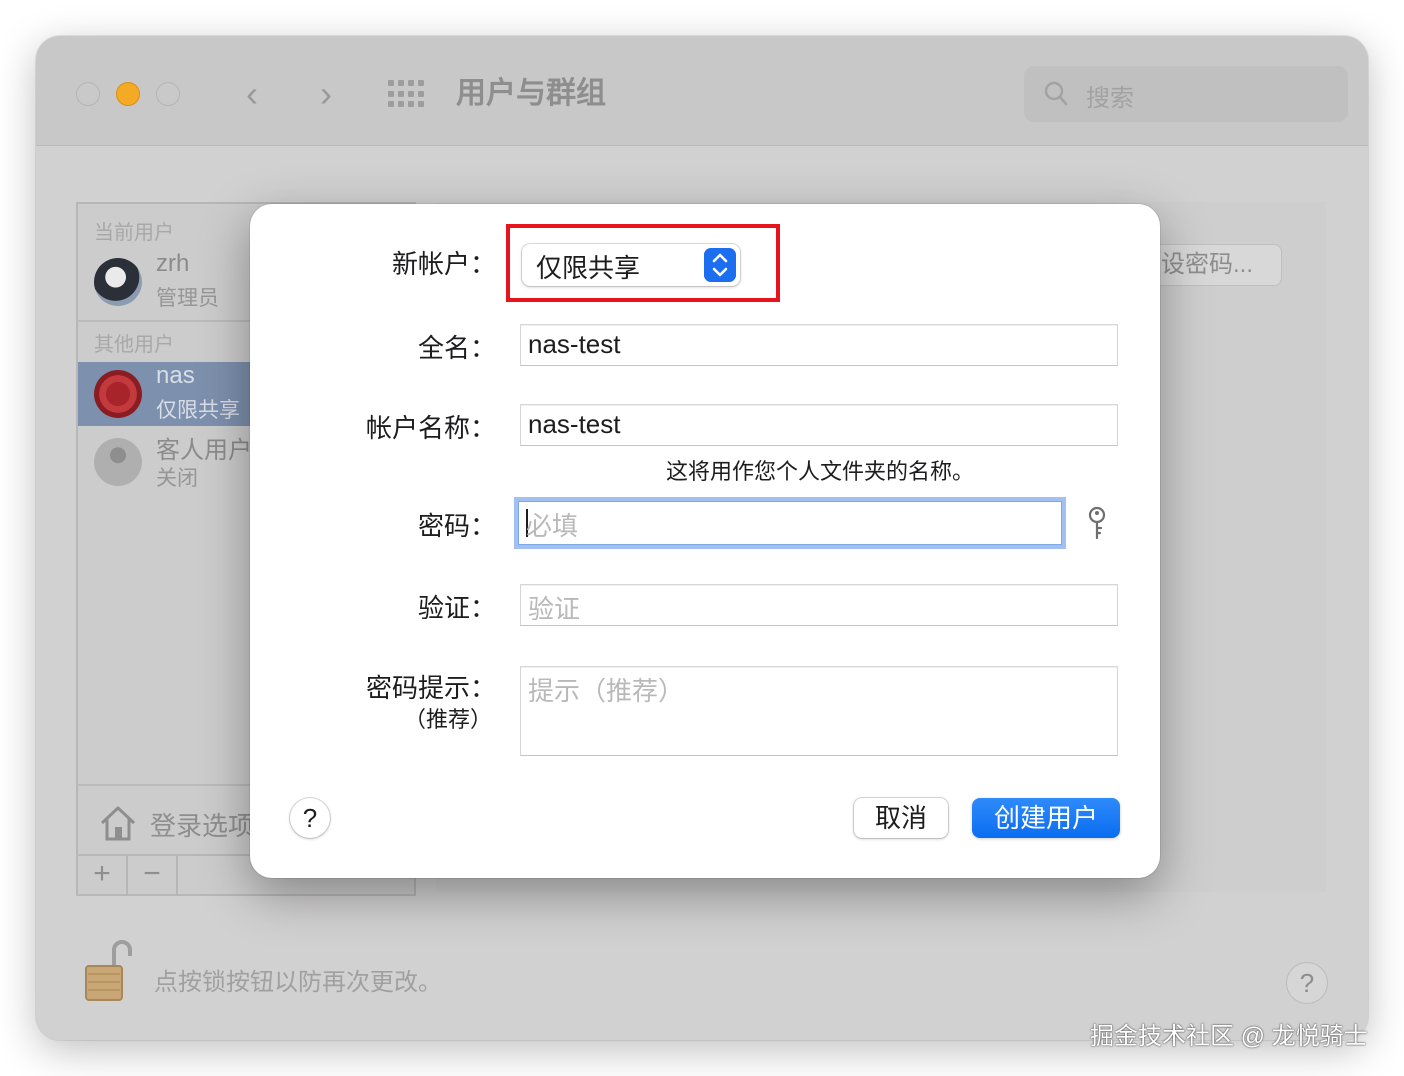  I want to click on back-chevron-icon: ‹, so click(252, 94).